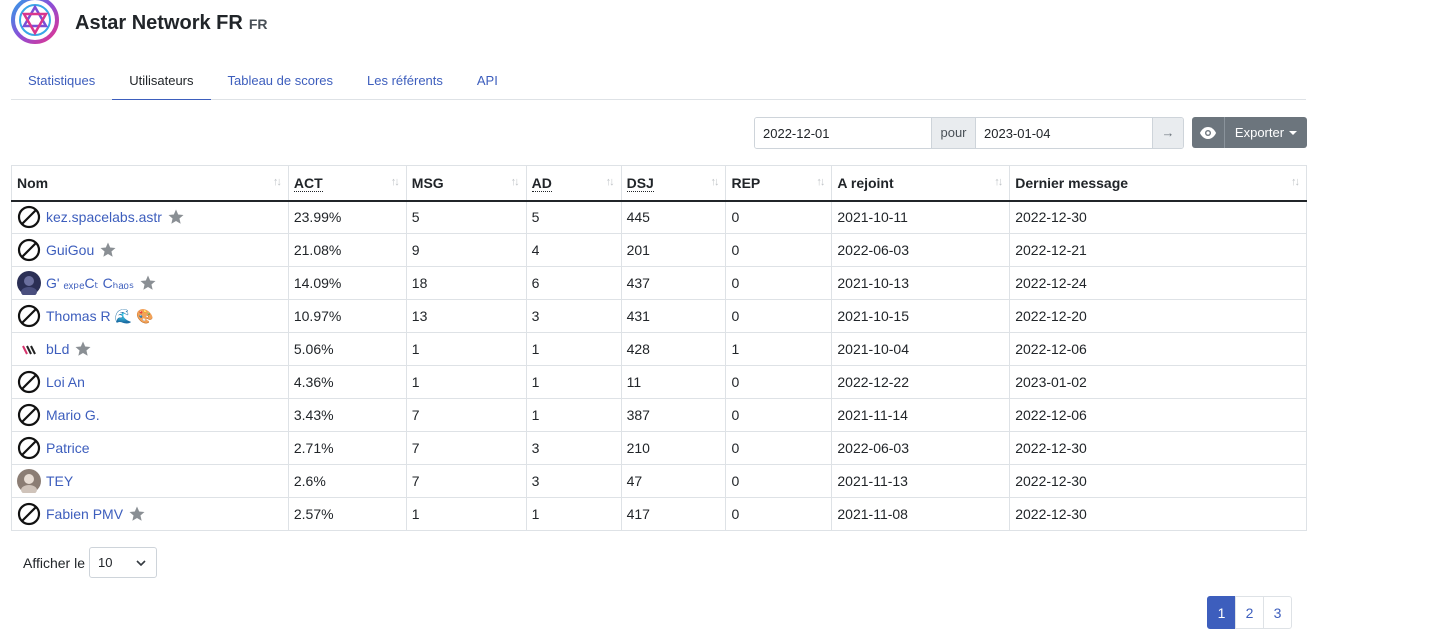  I want to click on user-name-cell: Patrice, so click(150, 448).